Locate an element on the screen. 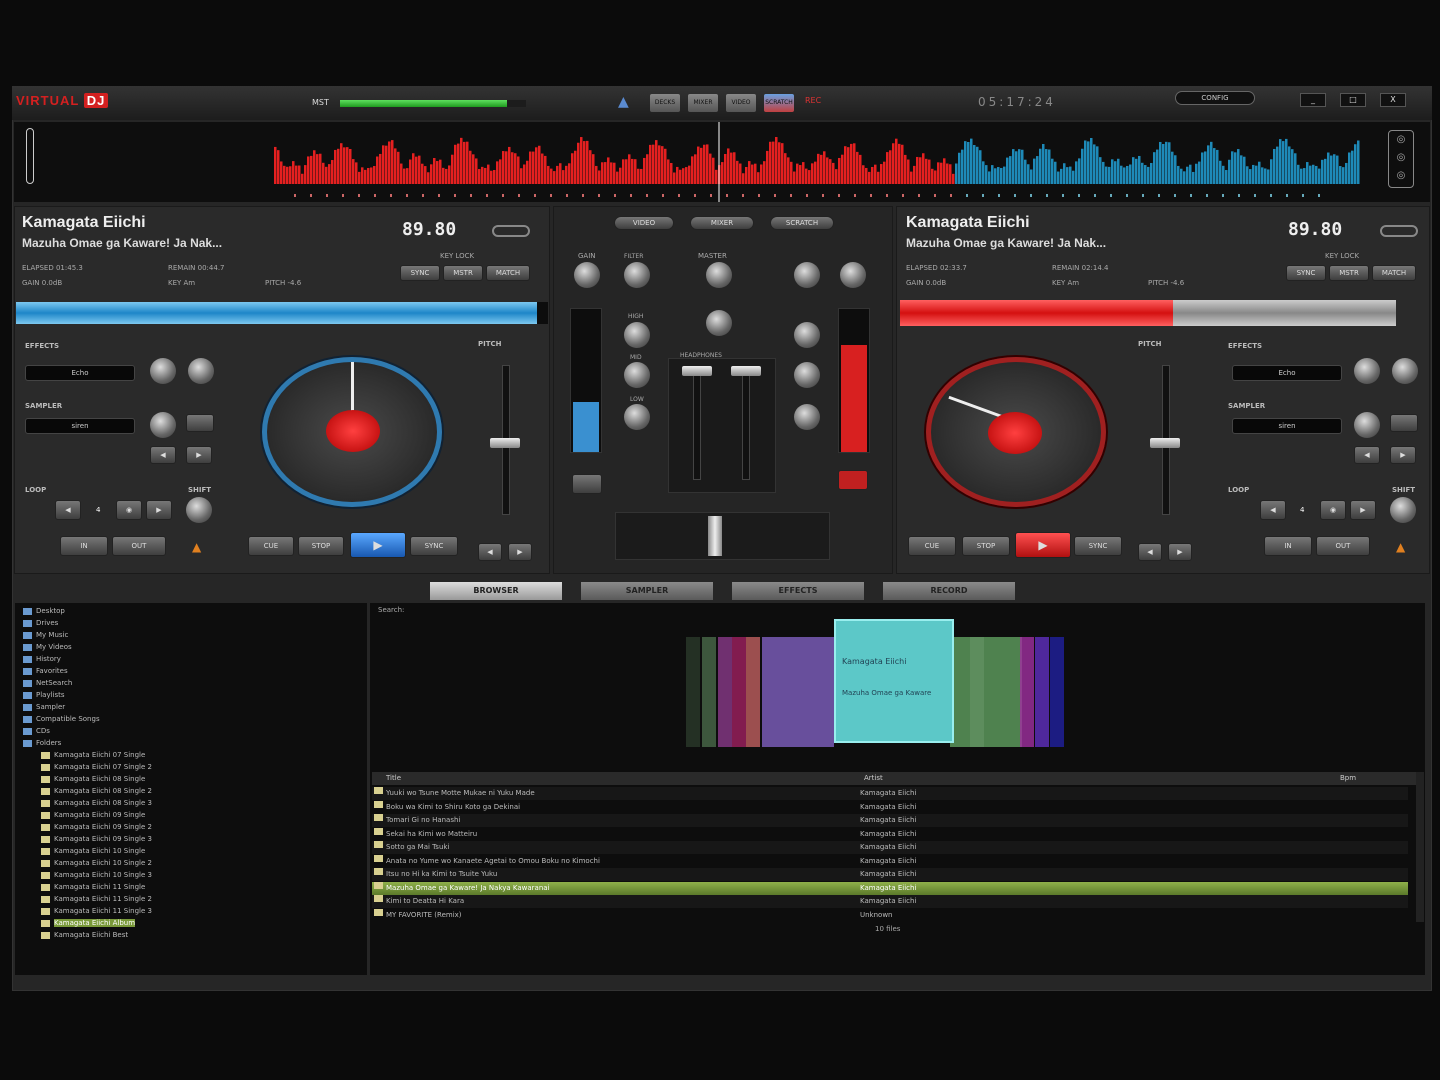 Image resolution: width=1440 pixels, height=1080 pixels. tree-folder: Kamagata Eiichi 11 Single 2 is located at coordinates (195, 899).